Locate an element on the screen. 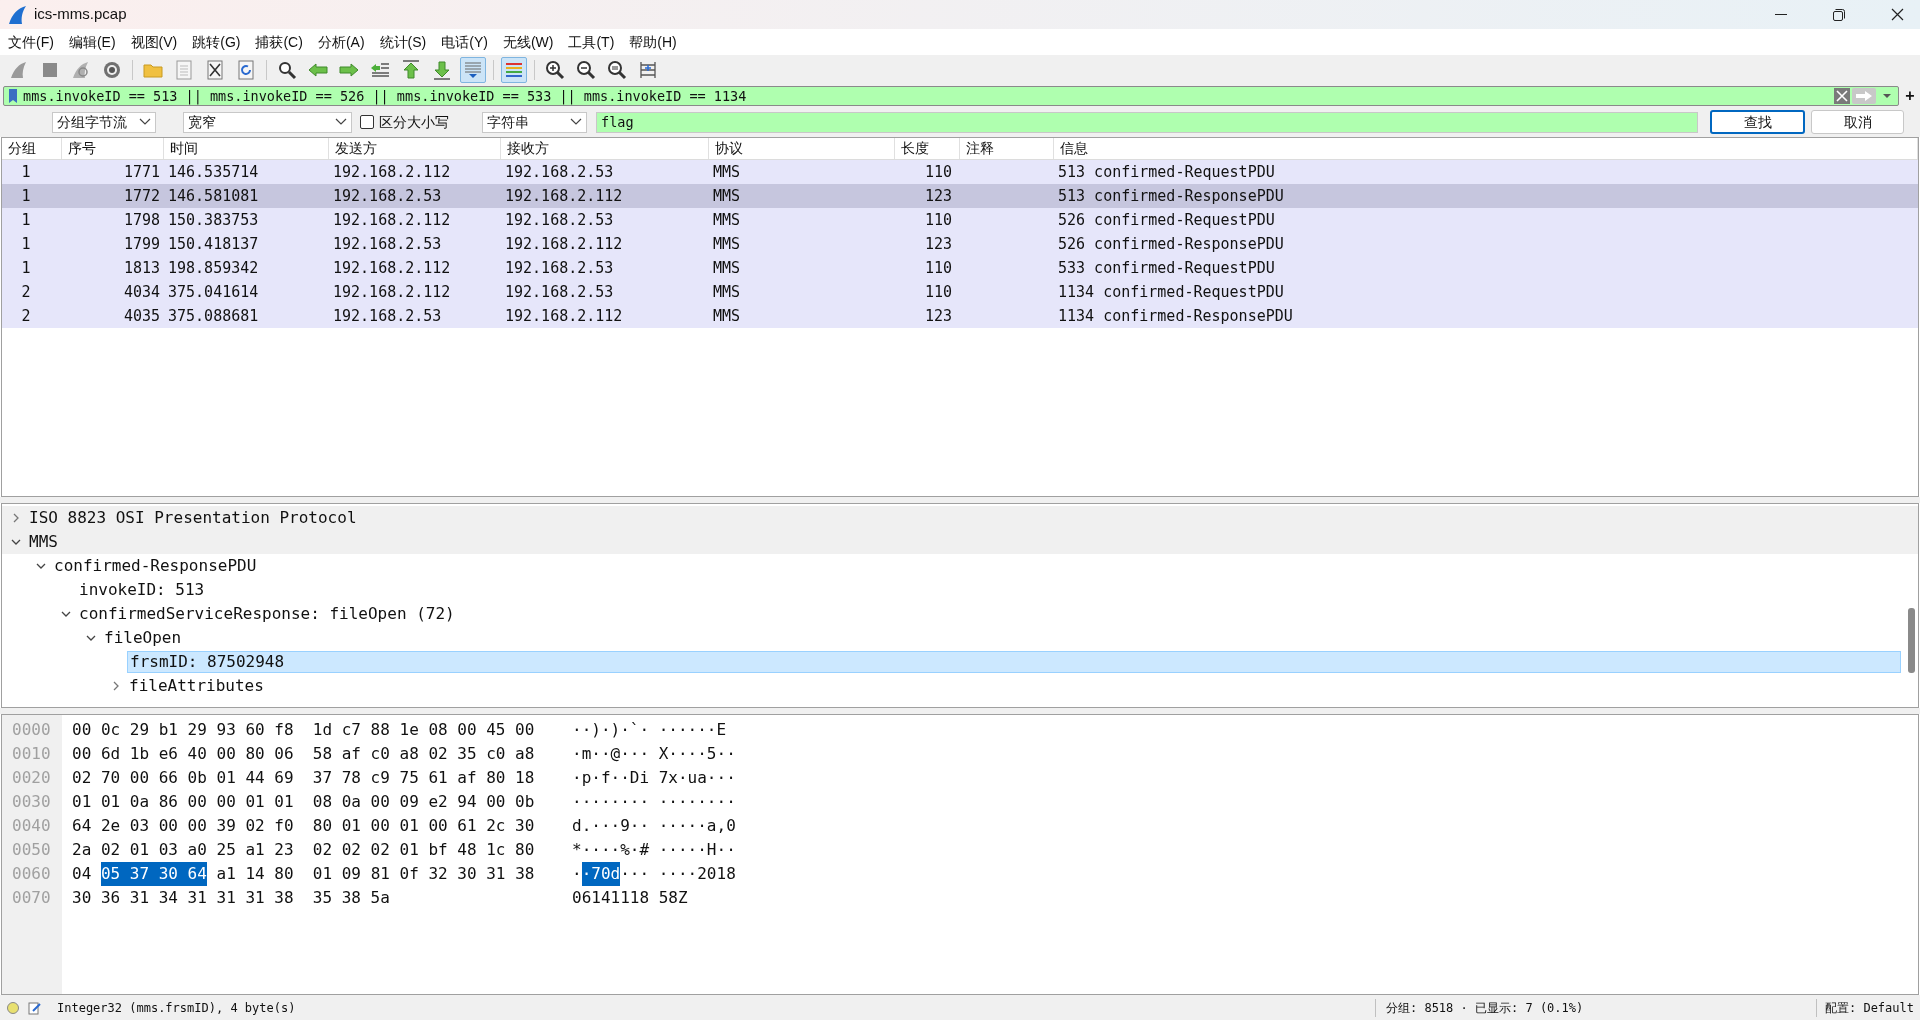 This screenshot has width=1920, height=1020. case-sensitive-checkbox is located at coordinates (367, 122).